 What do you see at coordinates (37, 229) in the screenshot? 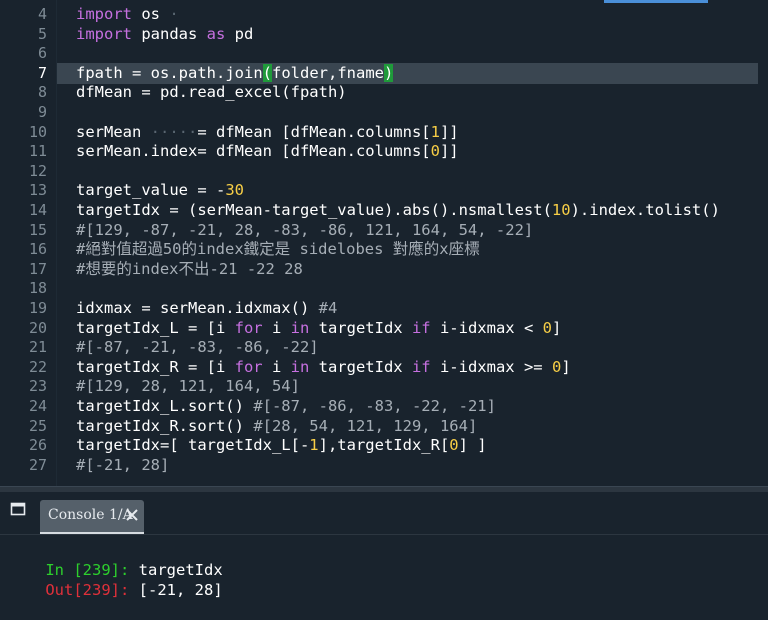
I see `line-number: 15` at bounding box center [37, 229].